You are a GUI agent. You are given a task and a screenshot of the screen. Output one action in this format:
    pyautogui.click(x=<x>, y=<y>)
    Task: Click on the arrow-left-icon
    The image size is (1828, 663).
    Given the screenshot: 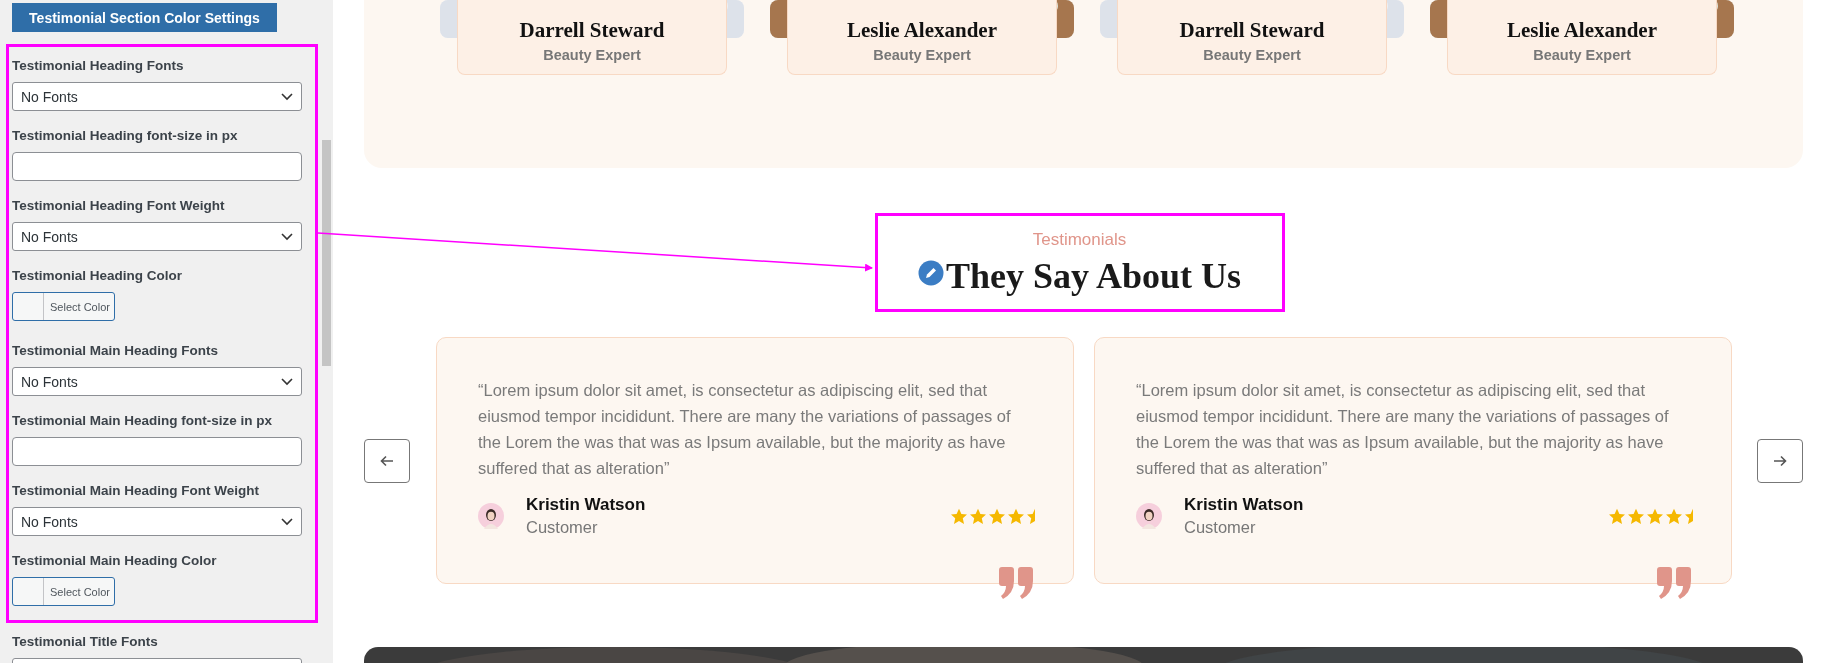 What is the action you would take?
    pyautogui.click(x=387, y=460)
    